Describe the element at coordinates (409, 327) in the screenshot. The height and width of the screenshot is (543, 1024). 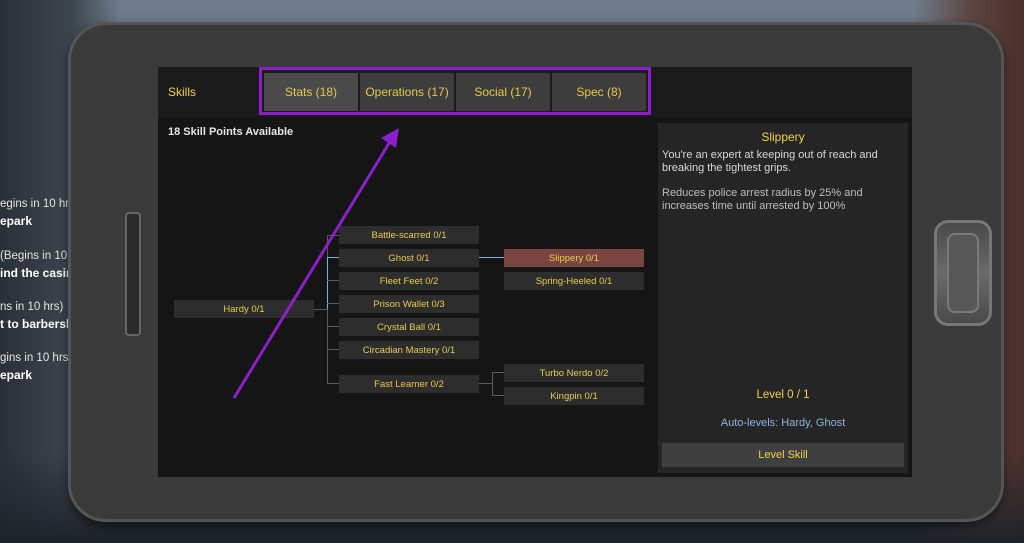
I see `skill-node-crystal-ball: Crystal Ball 0/1` at that location.